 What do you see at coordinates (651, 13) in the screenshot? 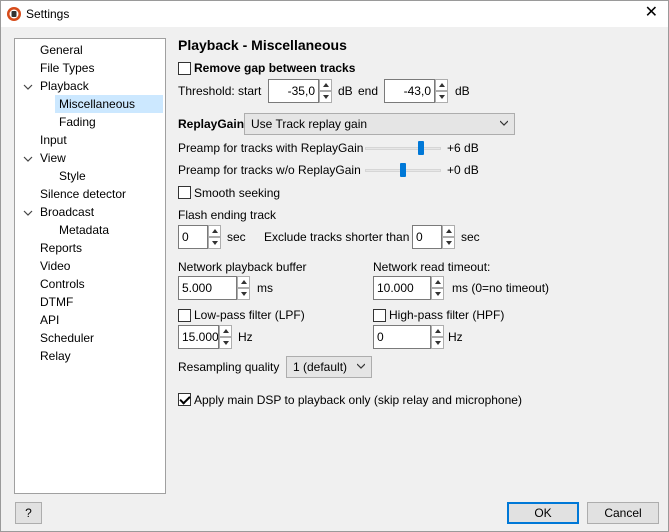
I see `close-icon: ✕` at bounding box center [651, 13].